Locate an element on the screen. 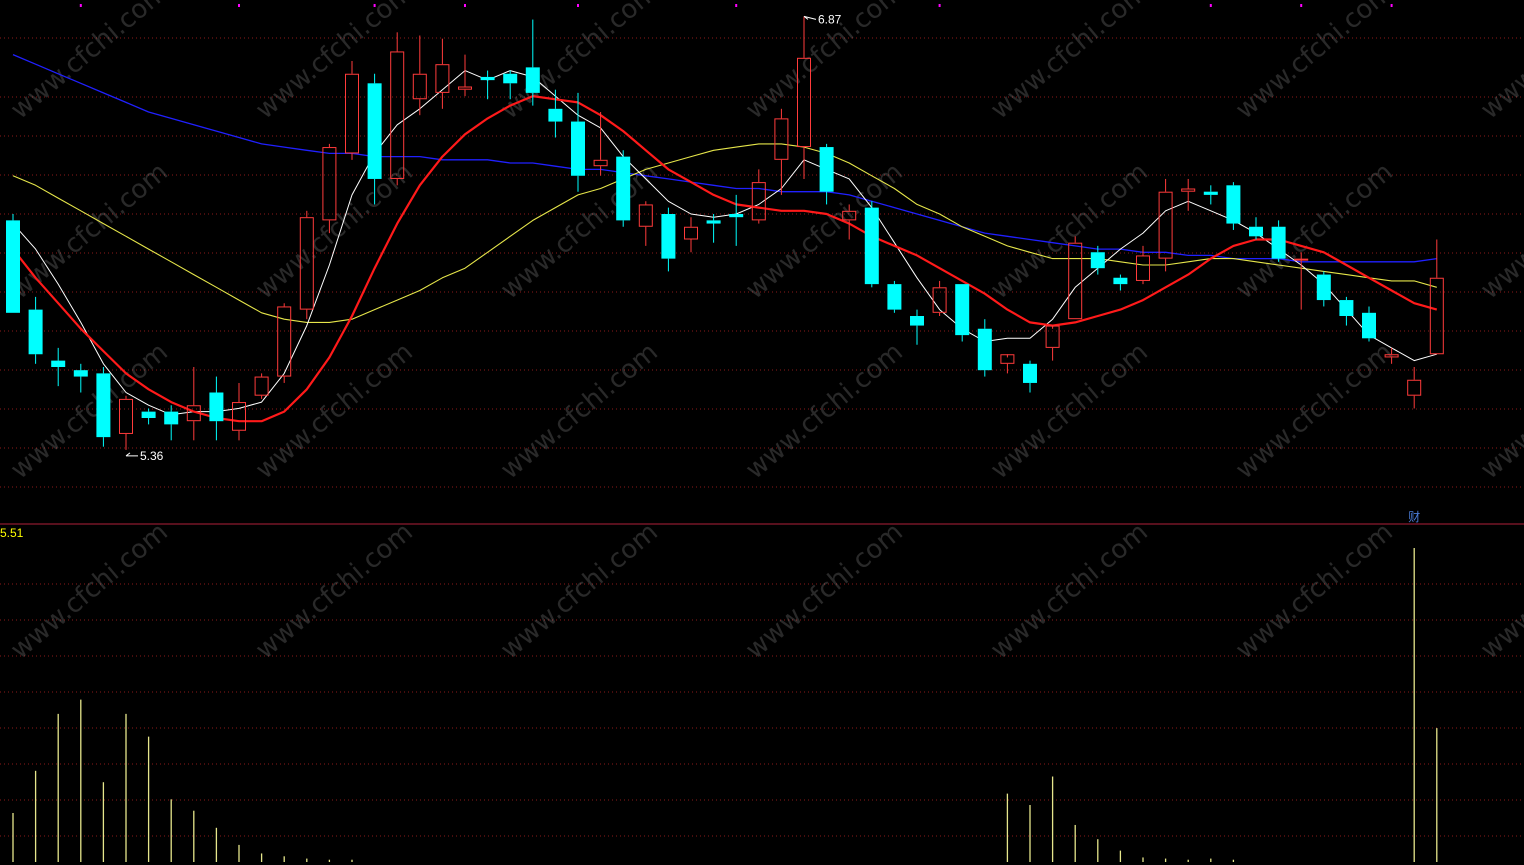 The width and height of the screenshot is (1524, 865). indicator-value-label: 5.51 is located at coordinates (12, 533).